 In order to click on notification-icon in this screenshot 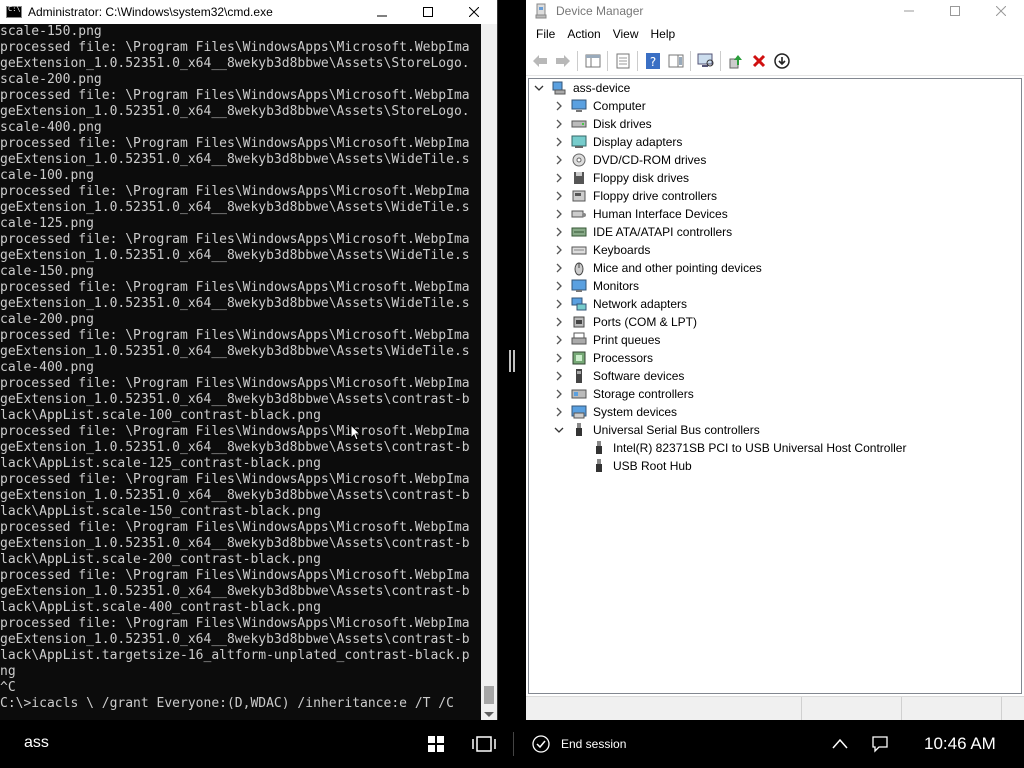, I will do `click(880, 744)`.